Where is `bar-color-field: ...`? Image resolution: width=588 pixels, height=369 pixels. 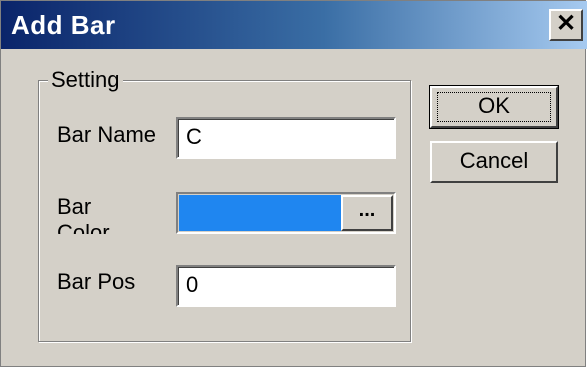
bar-color-field: ... is located at coordinates (286, 213).